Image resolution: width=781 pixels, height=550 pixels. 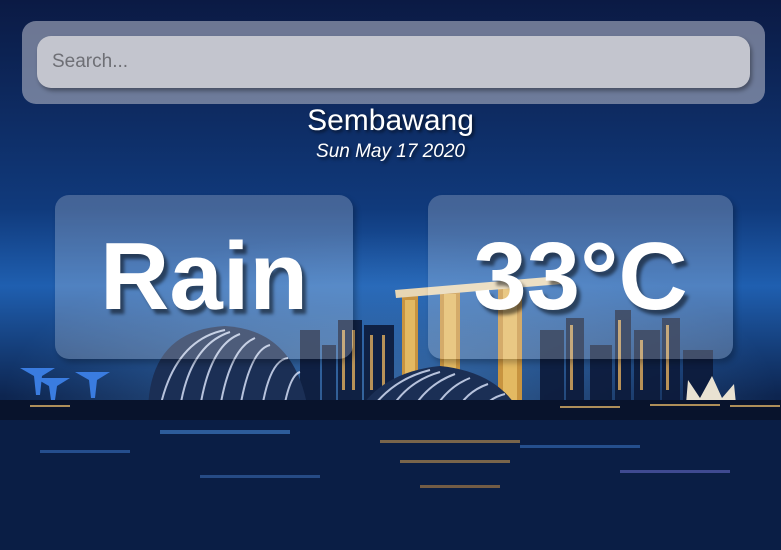 I want to click on temperature-value: 33°C, so click(x=580, y=276).